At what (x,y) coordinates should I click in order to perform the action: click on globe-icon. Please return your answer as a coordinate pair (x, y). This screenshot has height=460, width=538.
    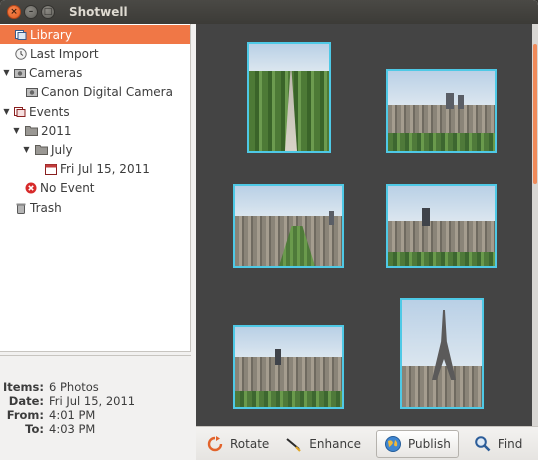
    Looking at the image, I should click on (393, 444).